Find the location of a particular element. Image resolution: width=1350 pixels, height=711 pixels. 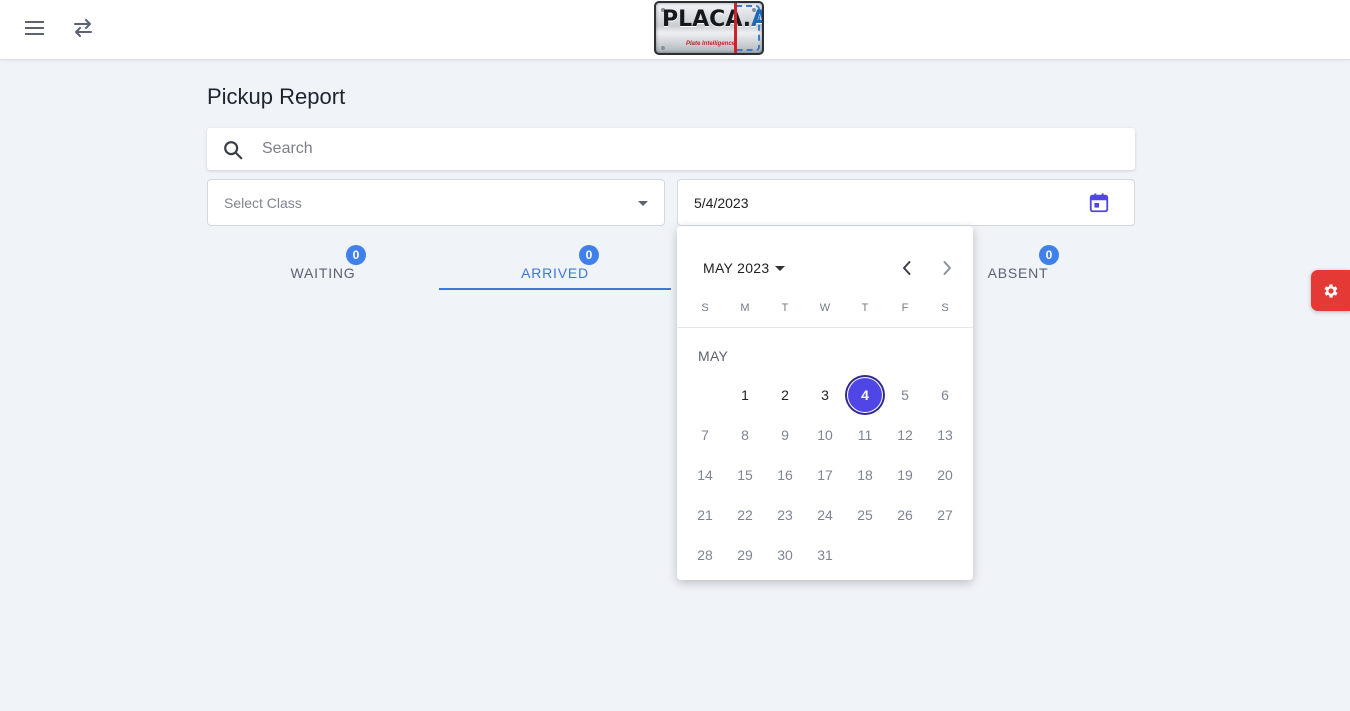

calendar-icon is located at coordinates (1099, 203).